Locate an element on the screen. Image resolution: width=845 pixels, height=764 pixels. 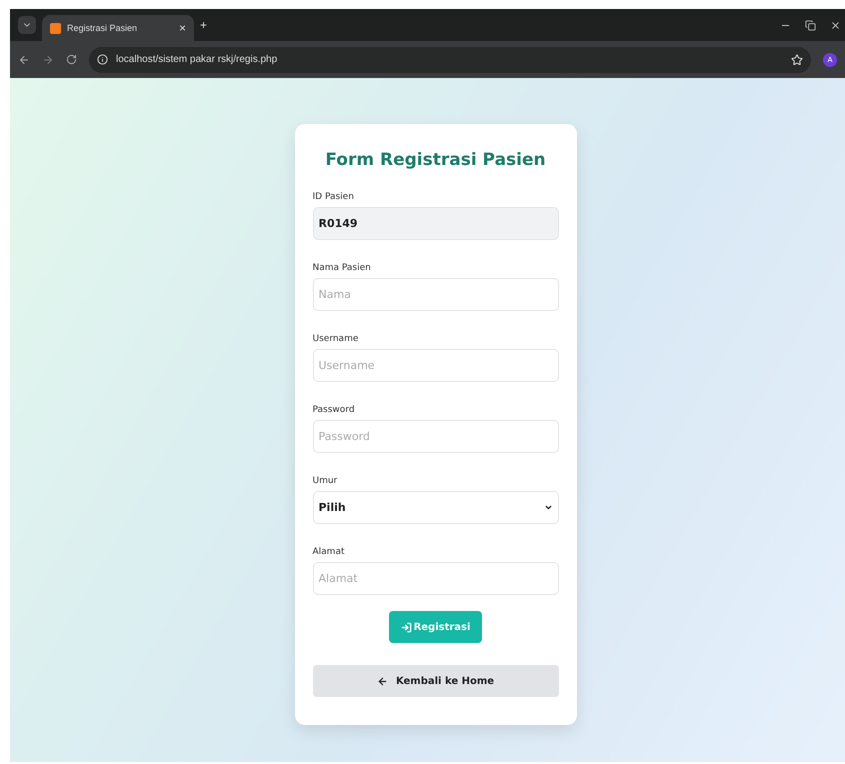
arrow-left-icon is located at coordinates (382, 681).